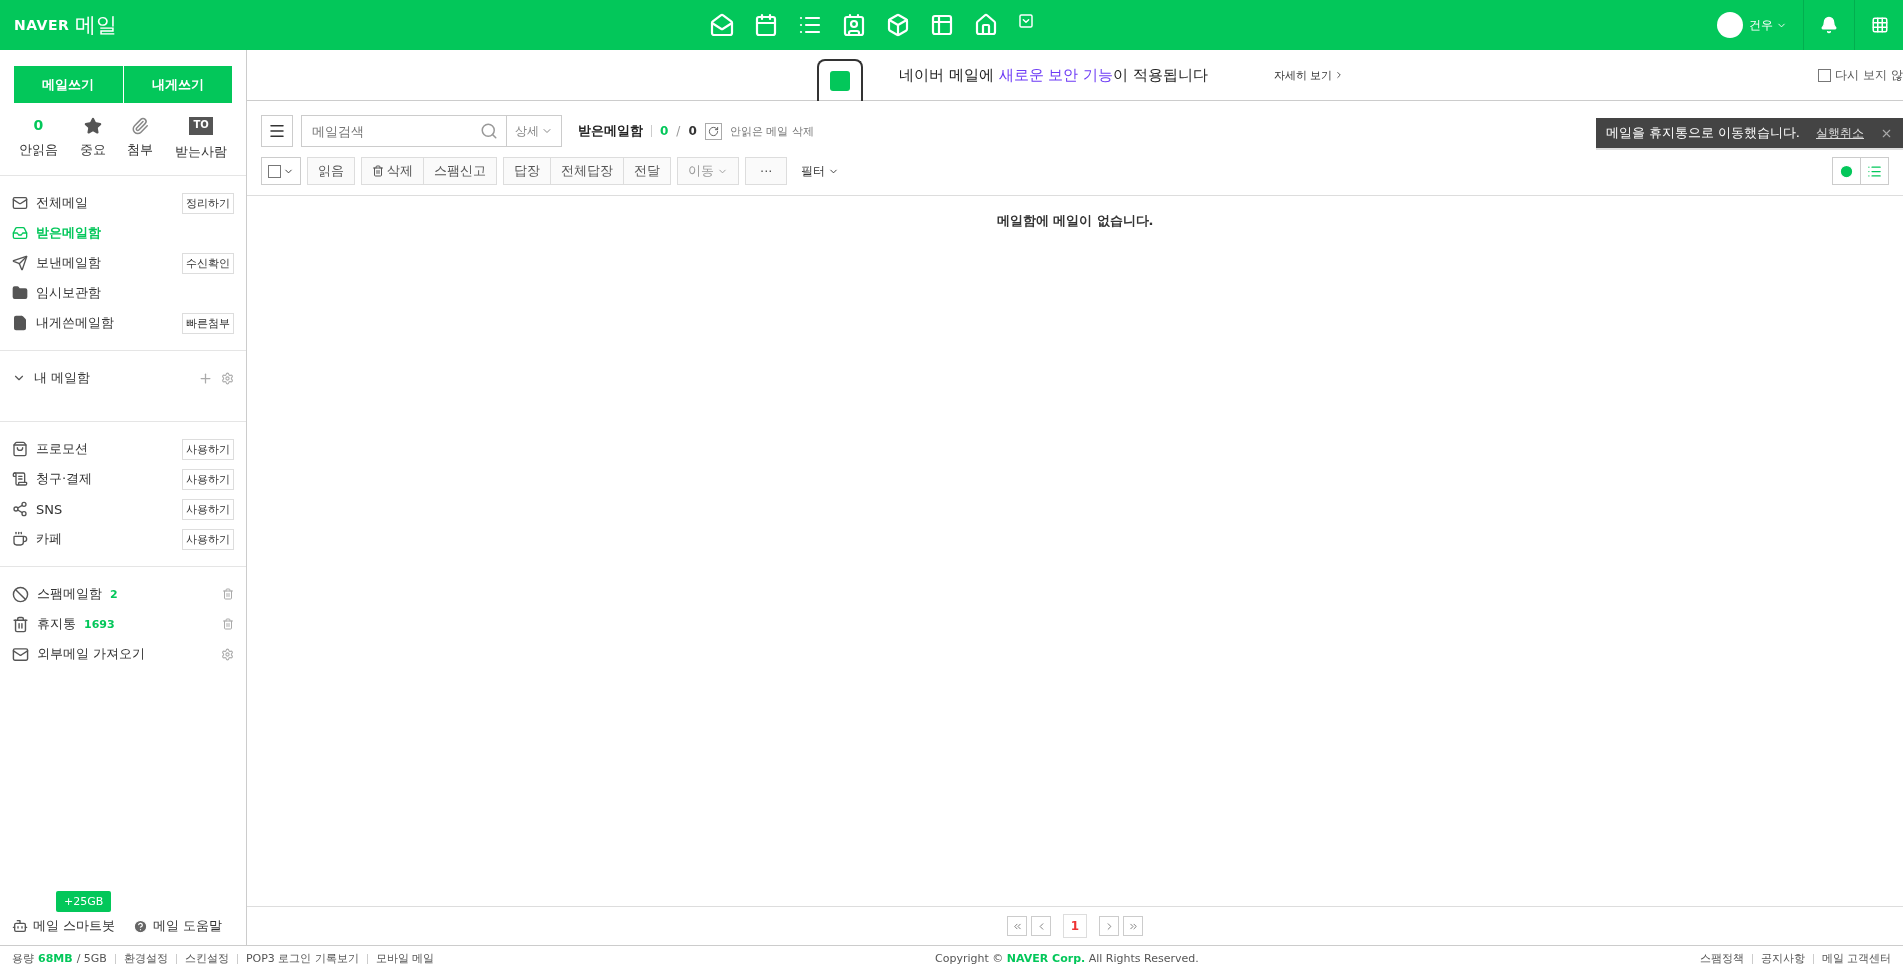 Image resolution: width=1903 pixels, height=971 pixels. What do you see at coordinates (647, 171) in the screenshot?
I see `toolbar-button: 전달` at bounding box center [647, 171].